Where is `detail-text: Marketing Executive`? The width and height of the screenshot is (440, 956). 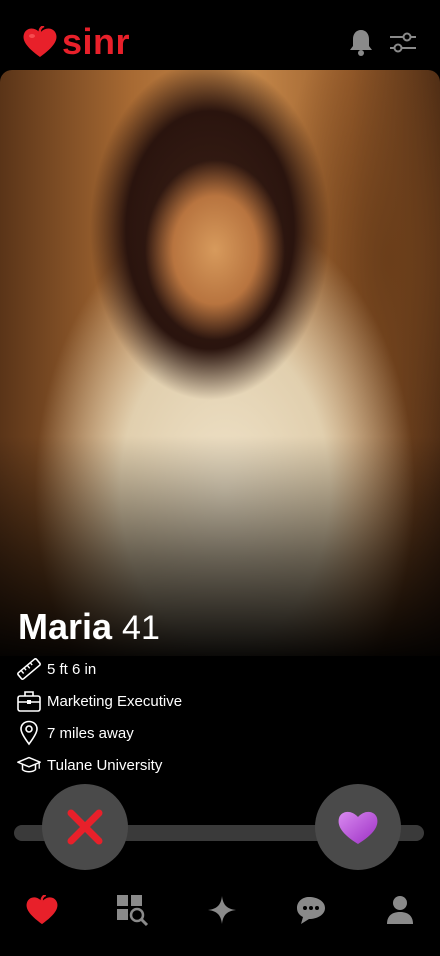 detail-text: Marketing Executive is located at coordinates (115, 701).